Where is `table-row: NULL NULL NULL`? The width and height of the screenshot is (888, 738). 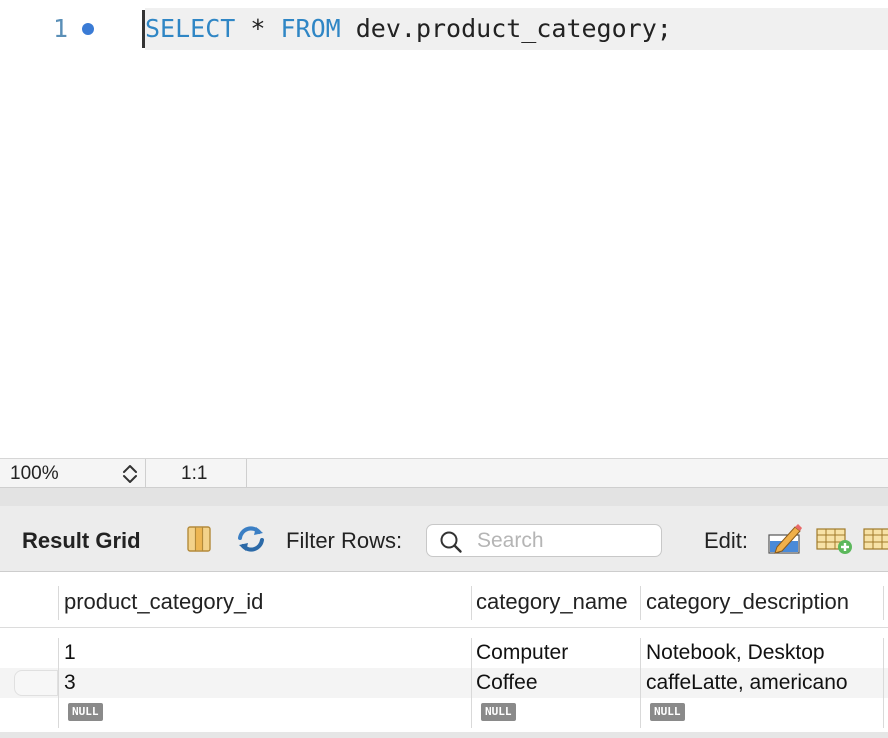 table-row: NULL NULL NULL is located at coordinates (444, 713).